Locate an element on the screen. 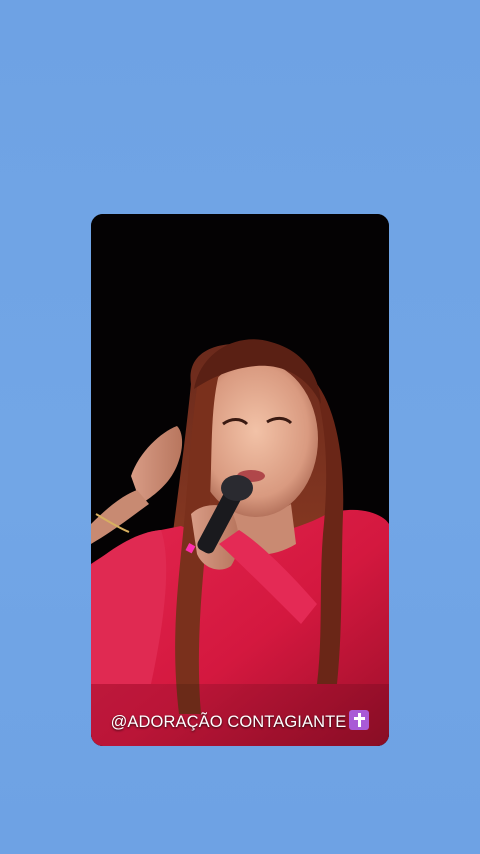 The image size is (480, 854). video-caption: @ADORAÇÃO CONTAGIANTE is located at coordinates (240, 721).